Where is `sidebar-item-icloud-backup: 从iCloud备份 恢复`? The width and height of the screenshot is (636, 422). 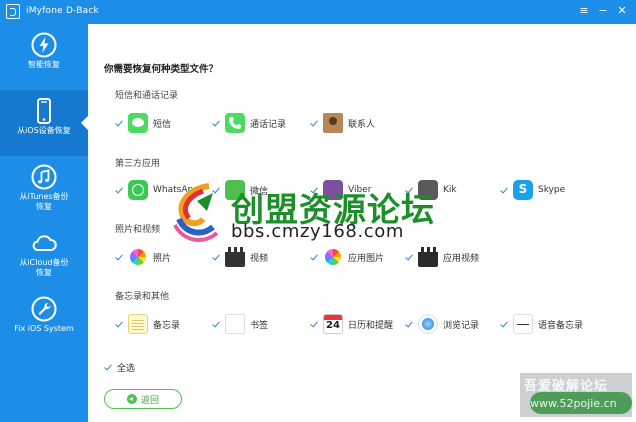
sidebar-item-icloud-backup: 从iCloud备份 恢复 is located at coordinates (44, 255).